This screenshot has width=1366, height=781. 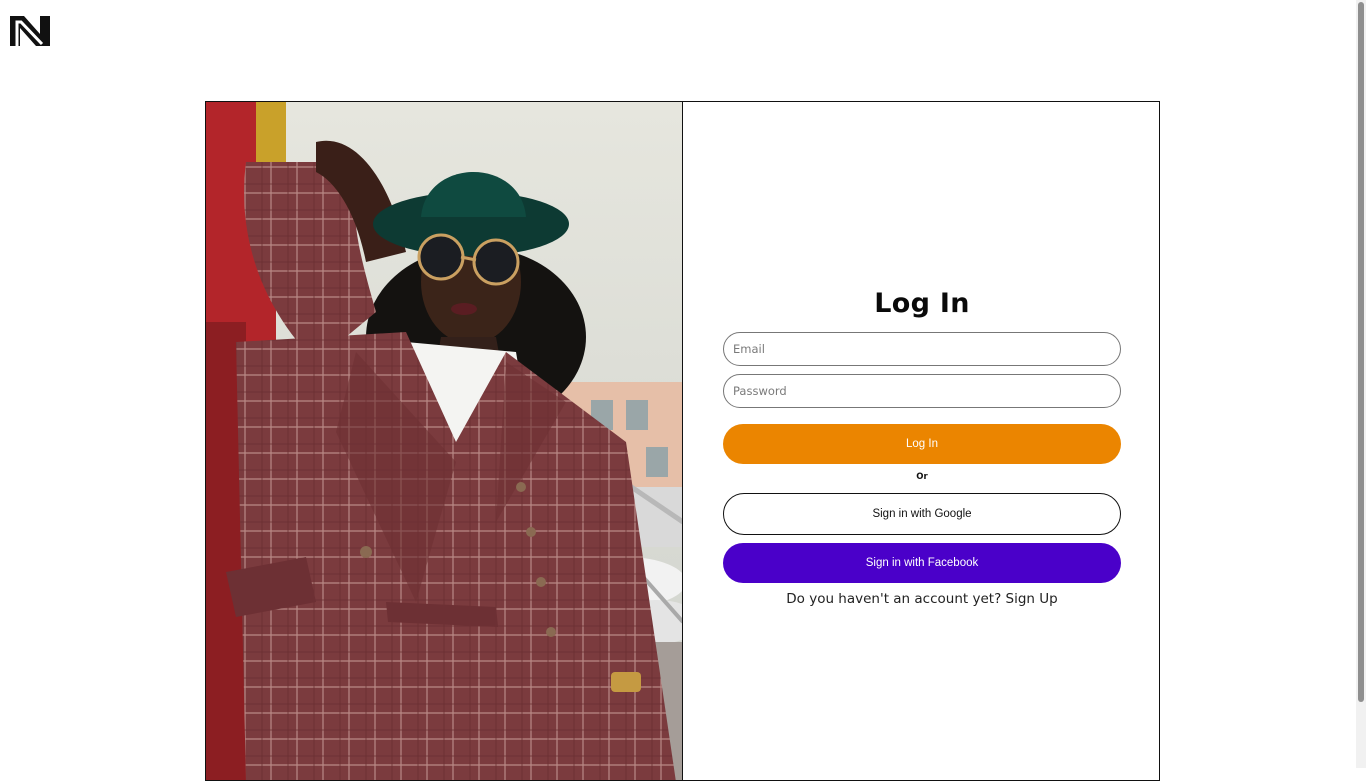 I want to click on page-scrollbar, so click(x=1361, y=384).